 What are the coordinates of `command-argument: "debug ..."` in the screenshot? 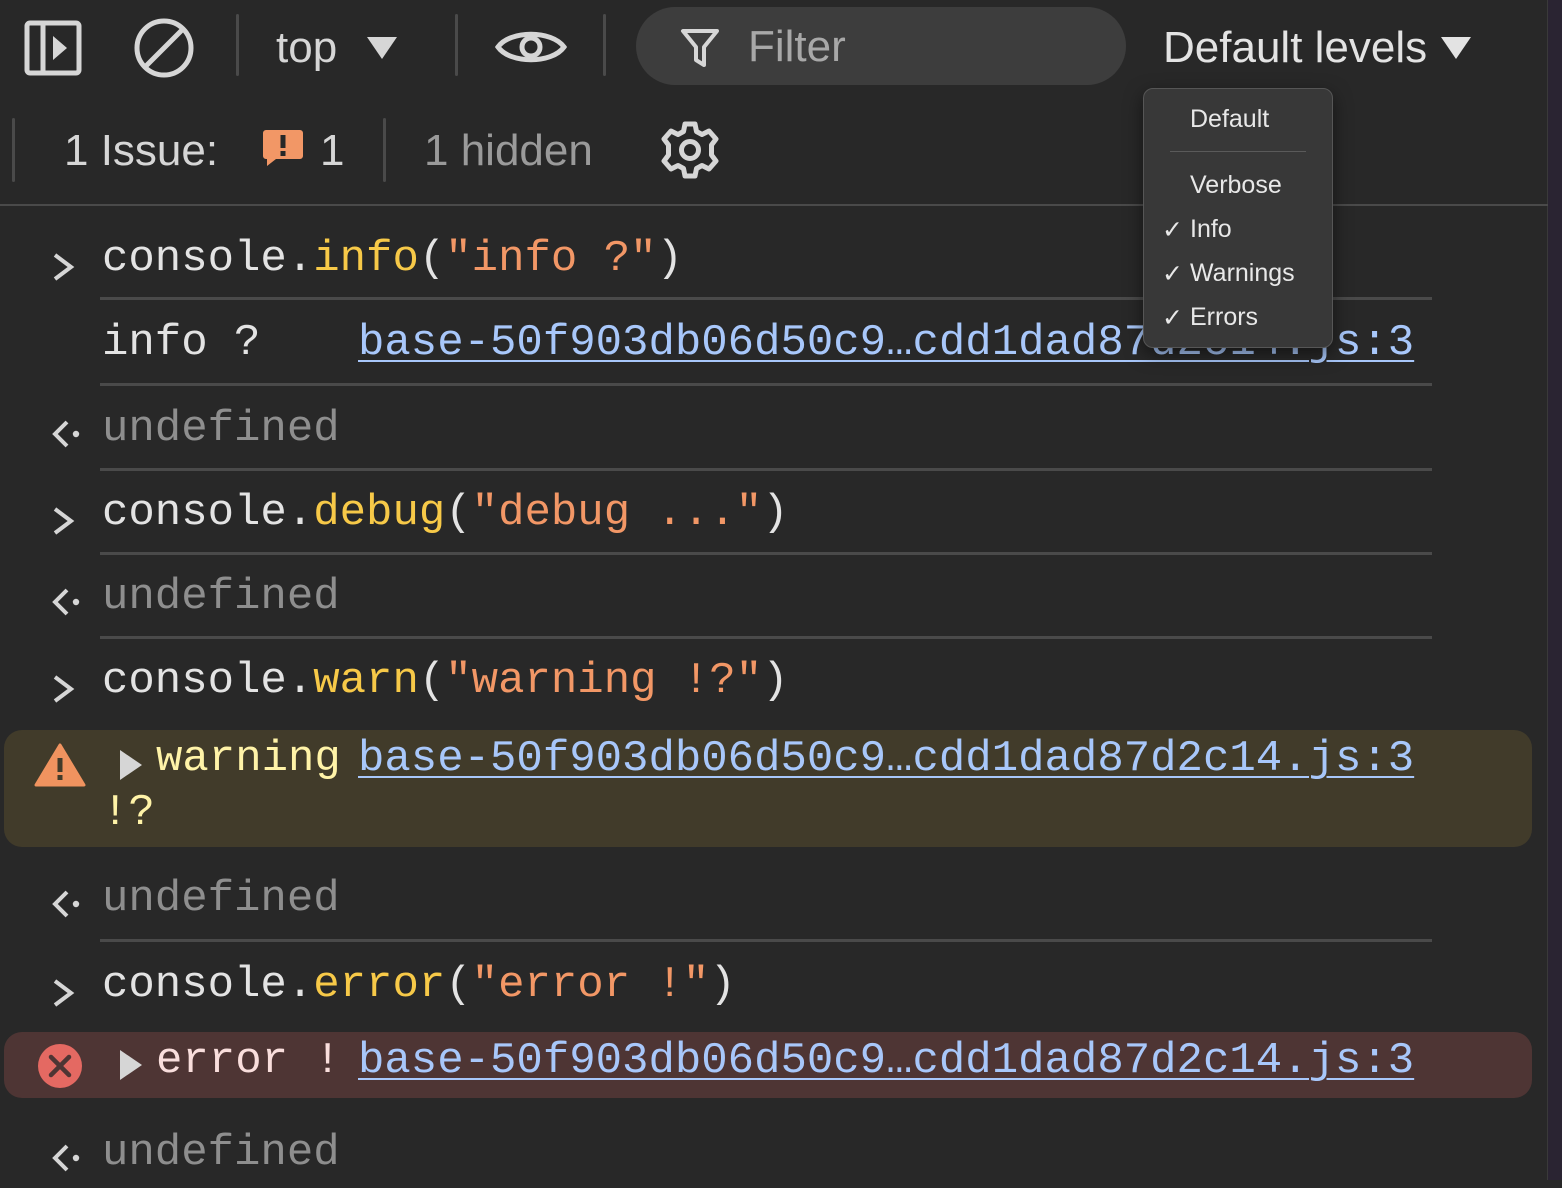 It's located at (617, 513).